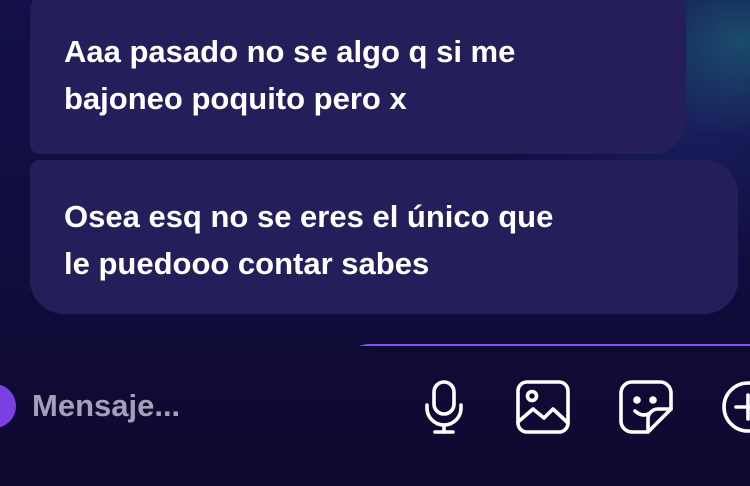 The width and height of the screenshot is (750, 486). I want to click on sticker-icon, so click(646, 407).